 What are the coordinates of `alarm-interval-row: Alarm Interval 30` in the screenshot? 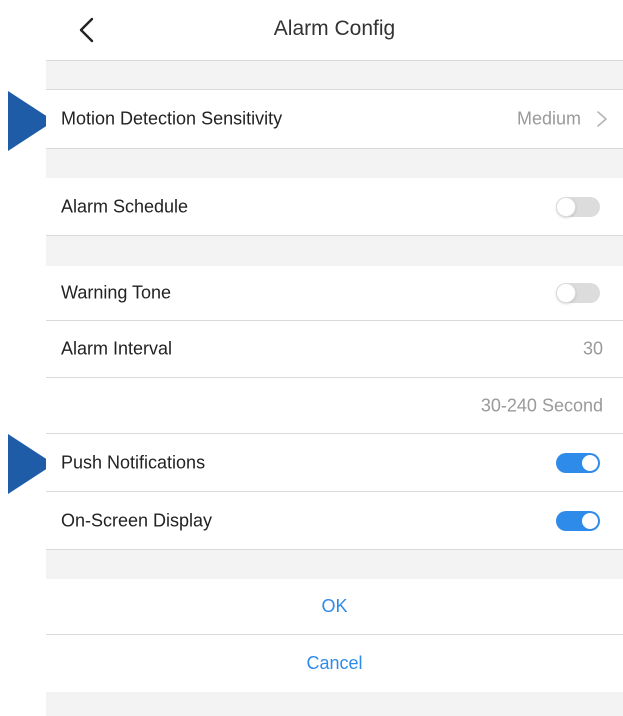 It's located at (334, 349).